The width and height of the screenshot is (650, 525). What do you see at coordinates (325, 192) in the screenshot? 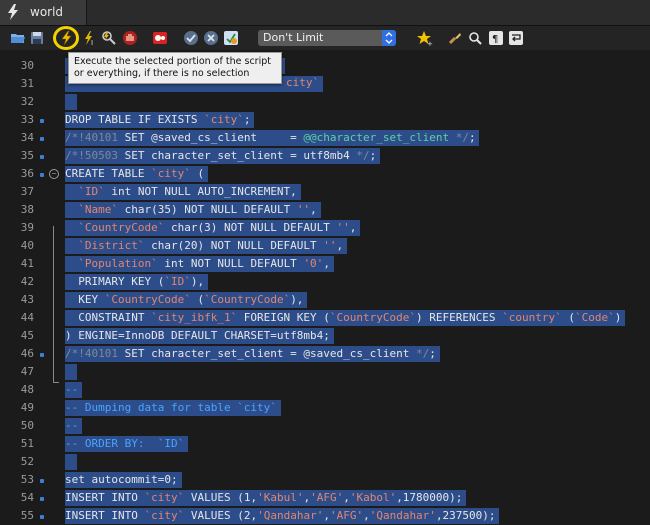
I see `editor-line: 37 `ID` int NOT NULL AUTO_INCREMENT,` at bounding box center [325, 192].